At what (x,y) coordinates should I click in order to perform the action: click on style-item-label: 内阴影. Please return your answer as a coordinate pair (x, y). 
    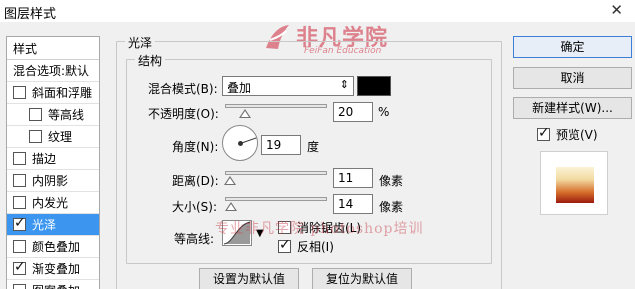
    Looking at the image, I should click on (50, 181).